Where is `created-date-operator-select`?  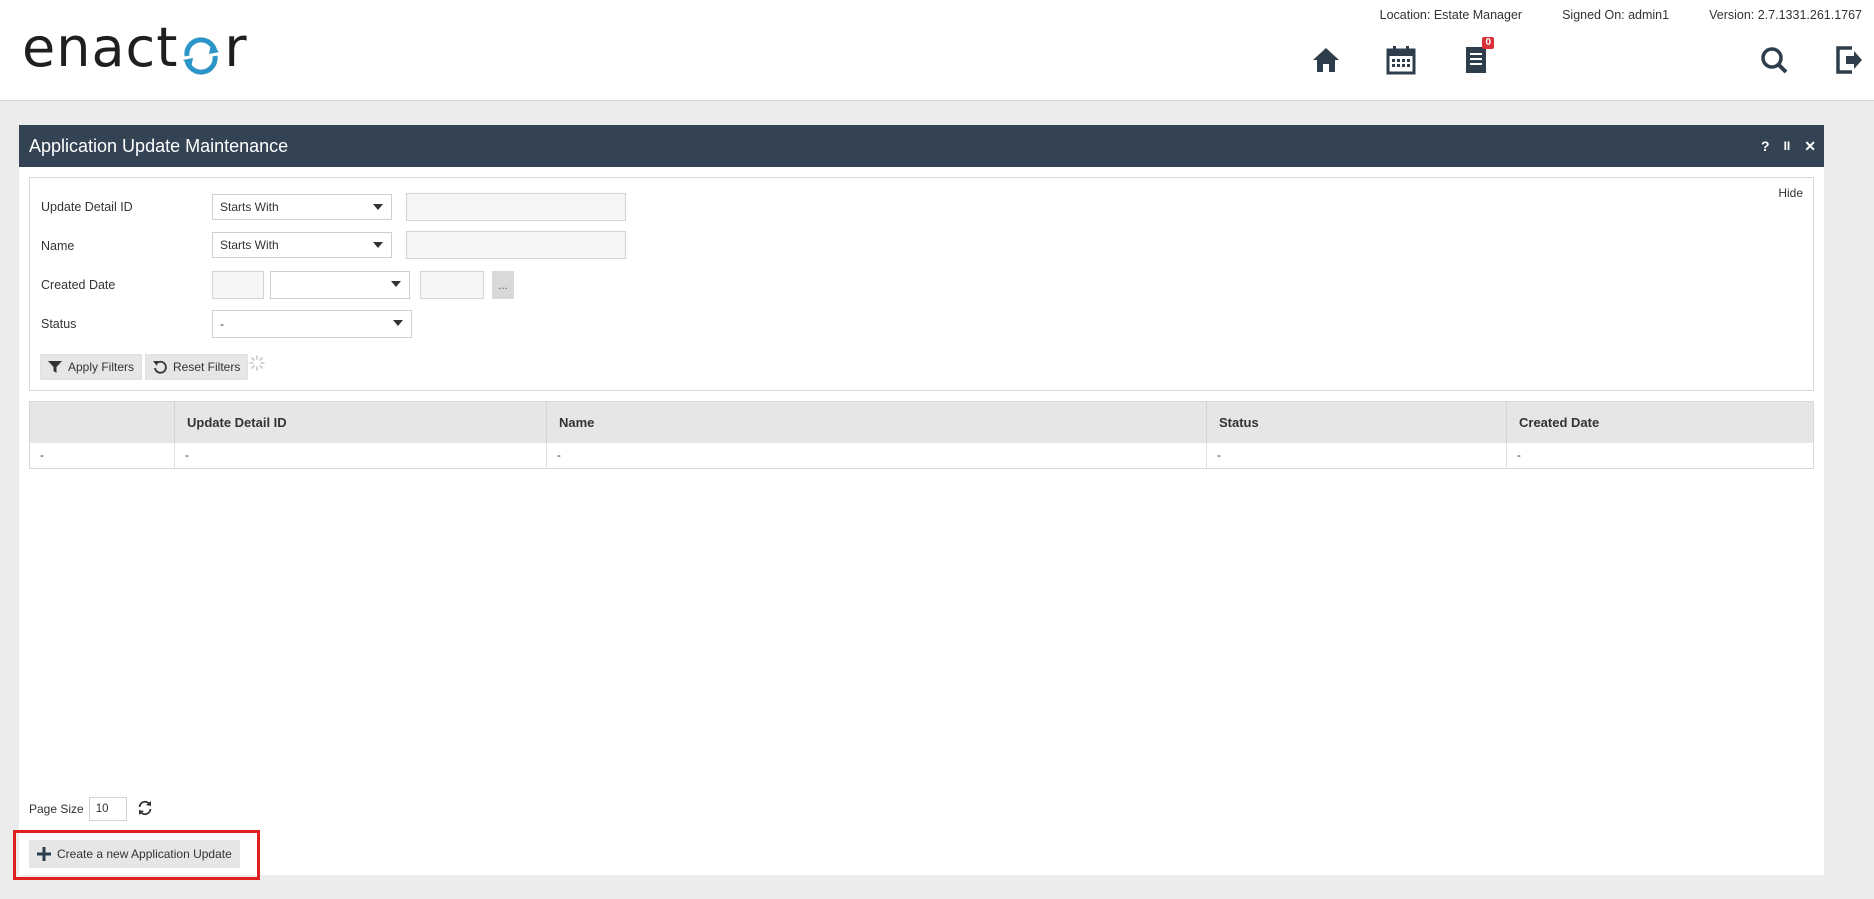 created-date-operator-select is located at coordinates (340, 285).